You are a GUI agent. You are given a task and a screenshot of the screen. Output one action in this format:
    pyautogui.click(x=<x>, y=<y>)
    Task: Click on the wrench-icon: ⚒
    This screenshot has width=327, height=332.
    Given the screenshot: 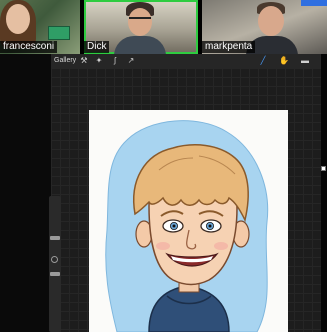 What is the action you would take?
    pyautogui.click(x=84, y=61)
    